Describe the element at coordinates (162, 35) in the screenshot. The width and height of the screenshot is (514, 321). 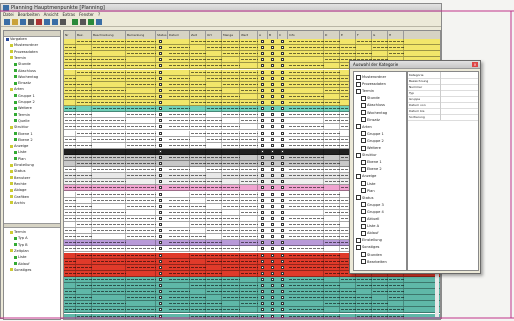
I see `column-header: Status` at that location.